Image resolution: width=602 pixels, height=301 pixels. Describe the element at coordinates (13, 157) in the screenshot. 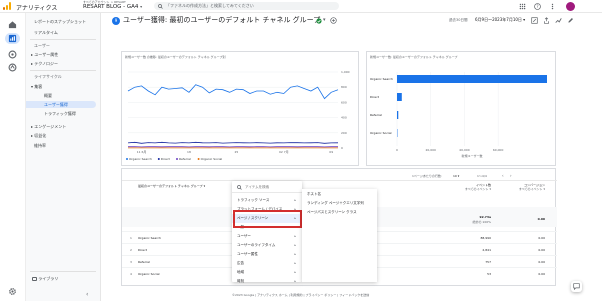

I see `left-rail` at that location.